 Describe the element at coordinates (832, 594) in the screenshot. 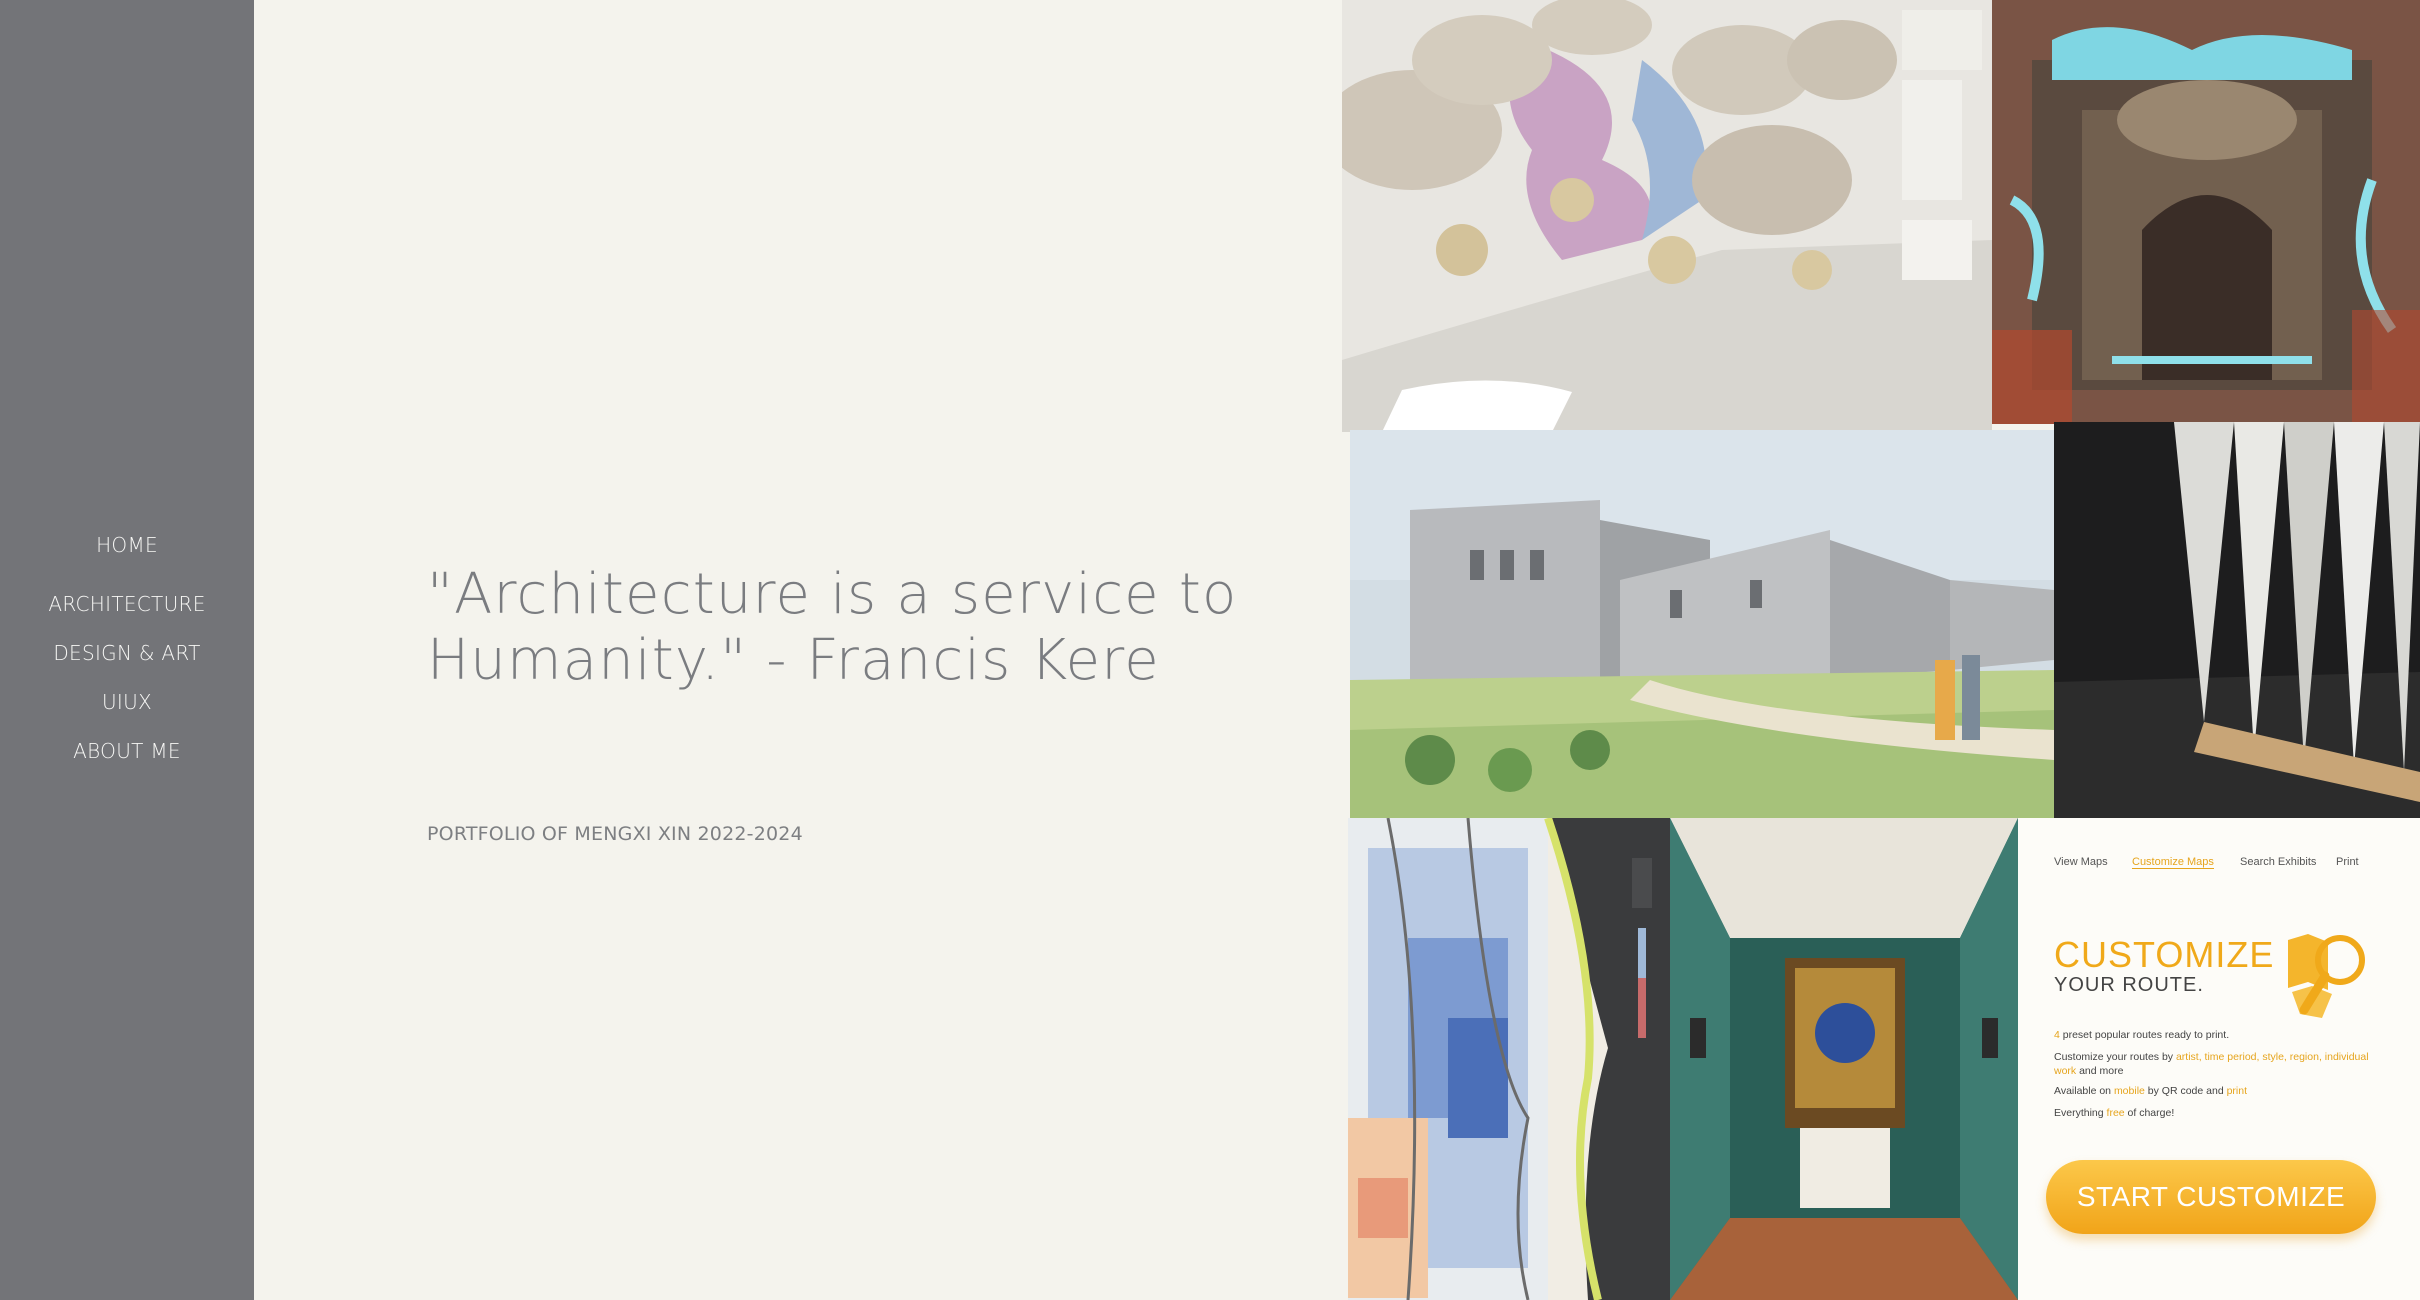

I see `hero-quote-line1: "Architecture is a service to` at that location.